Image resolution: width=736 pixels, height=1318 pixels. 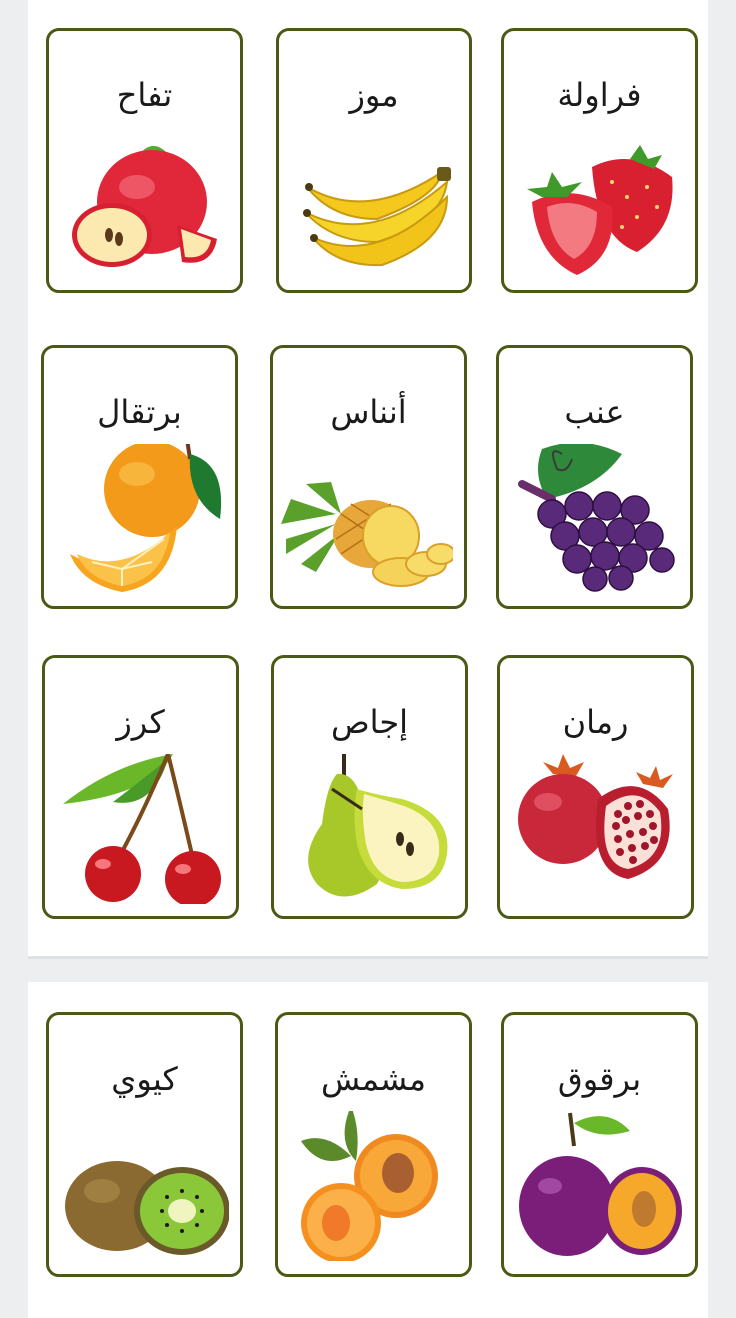 I want to click on fruit-card-plum: برقوق, so click(x=599, y=1144).